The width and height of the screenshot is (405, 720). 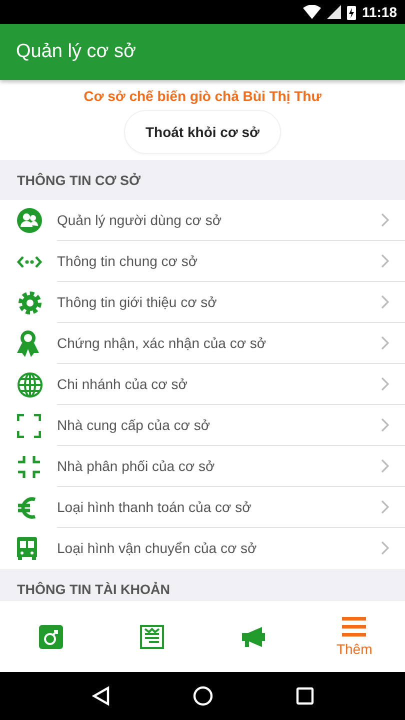 What do you see at coordinates (136, 466) in the screenshot?
I see `menu-label: Nhà phân phối của cơ sở` at bounding box center [136, 466].